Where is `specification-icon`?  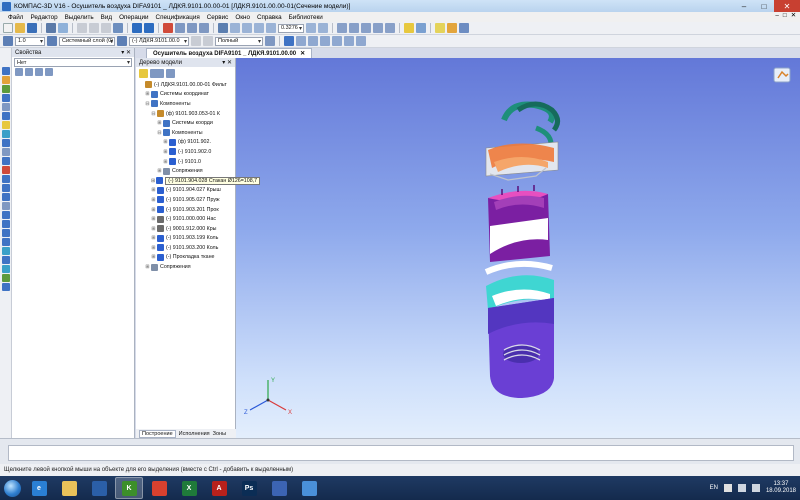
specification-icon is located at coordinates (5, 143).